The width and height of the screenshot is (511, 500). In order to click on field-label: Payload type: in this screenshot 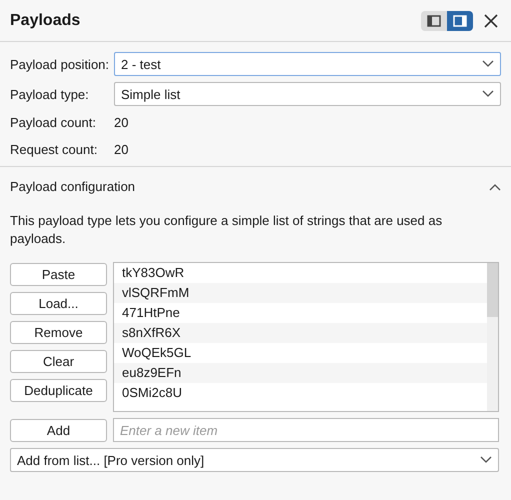, I will do `click(50, 94)`.